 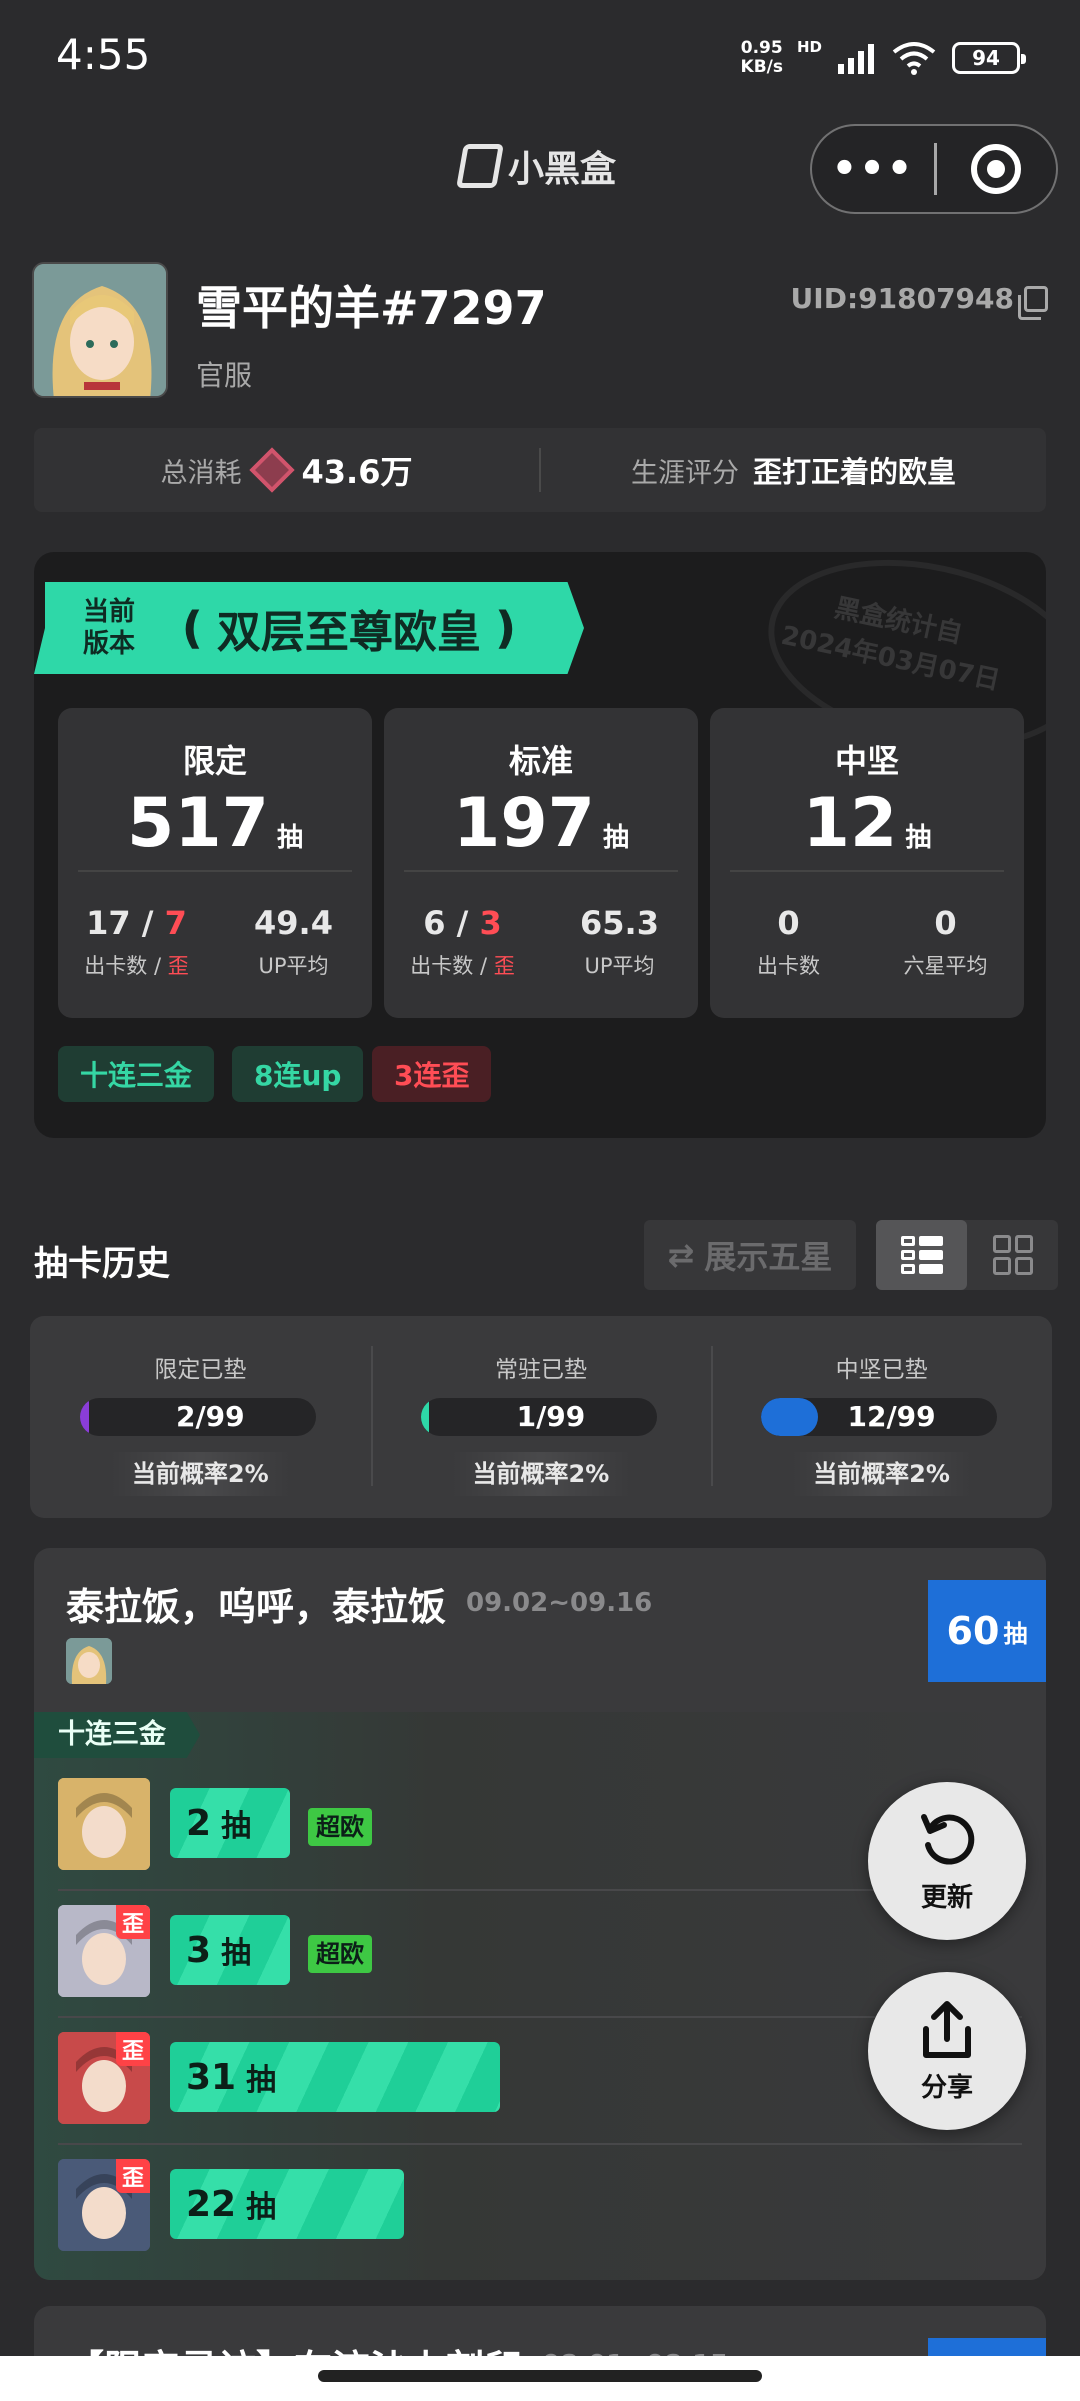 I want to click on pull-summary-box: 限定 517 抽 17 / 7 出卡数 / 歪 49.4 UP平均, so click(x=215, y=863).